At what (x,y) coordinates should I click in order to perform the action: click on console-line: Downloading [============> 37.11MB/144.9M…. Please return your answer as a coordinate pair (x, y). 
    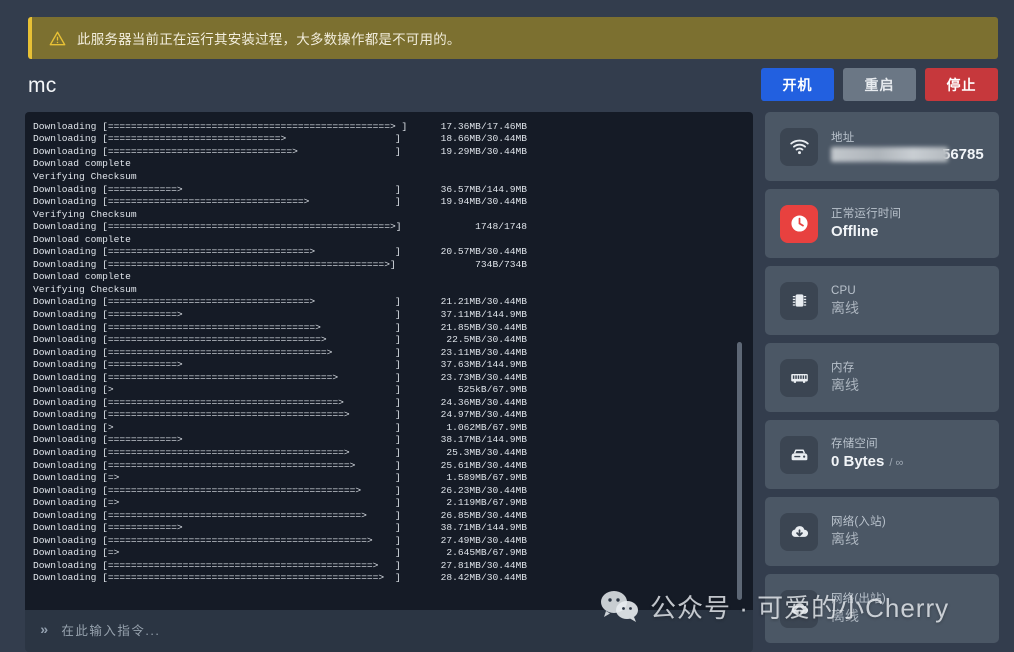
    Looking at the image, I should click on (393, 314).